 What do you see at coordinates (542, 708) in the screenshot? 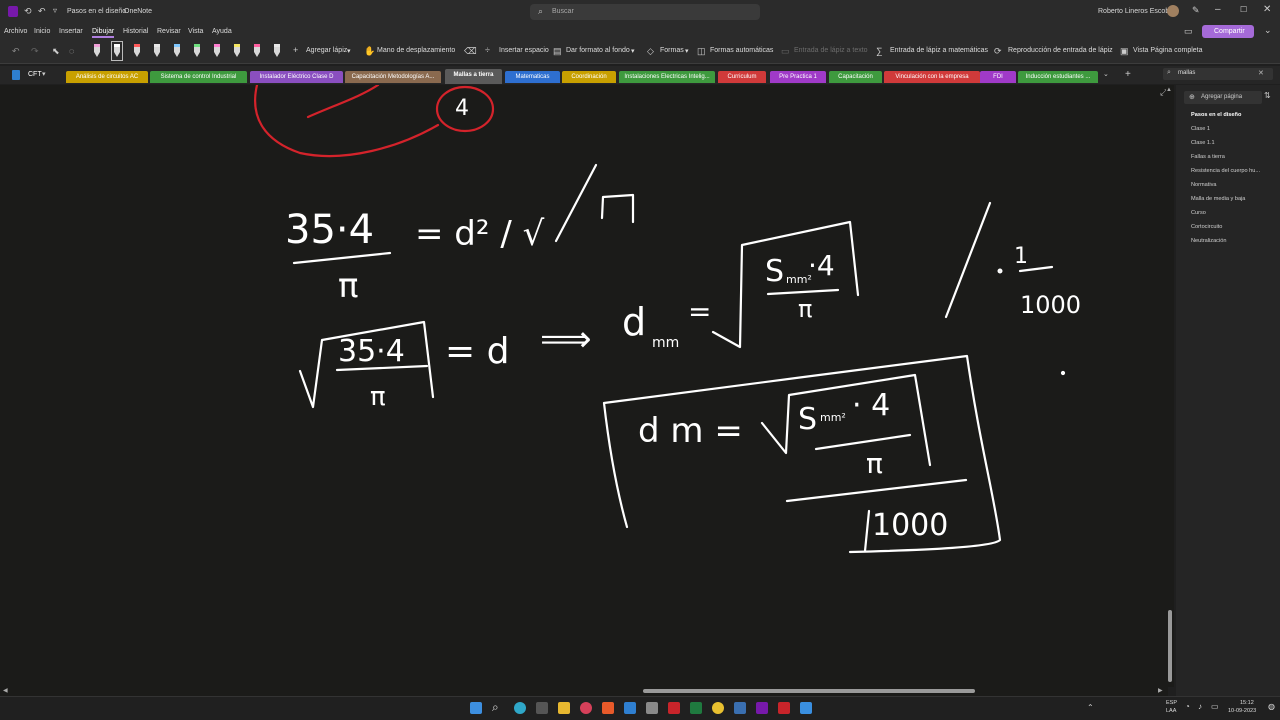
I see `desktop-icon` at bounding box center [542, 708].